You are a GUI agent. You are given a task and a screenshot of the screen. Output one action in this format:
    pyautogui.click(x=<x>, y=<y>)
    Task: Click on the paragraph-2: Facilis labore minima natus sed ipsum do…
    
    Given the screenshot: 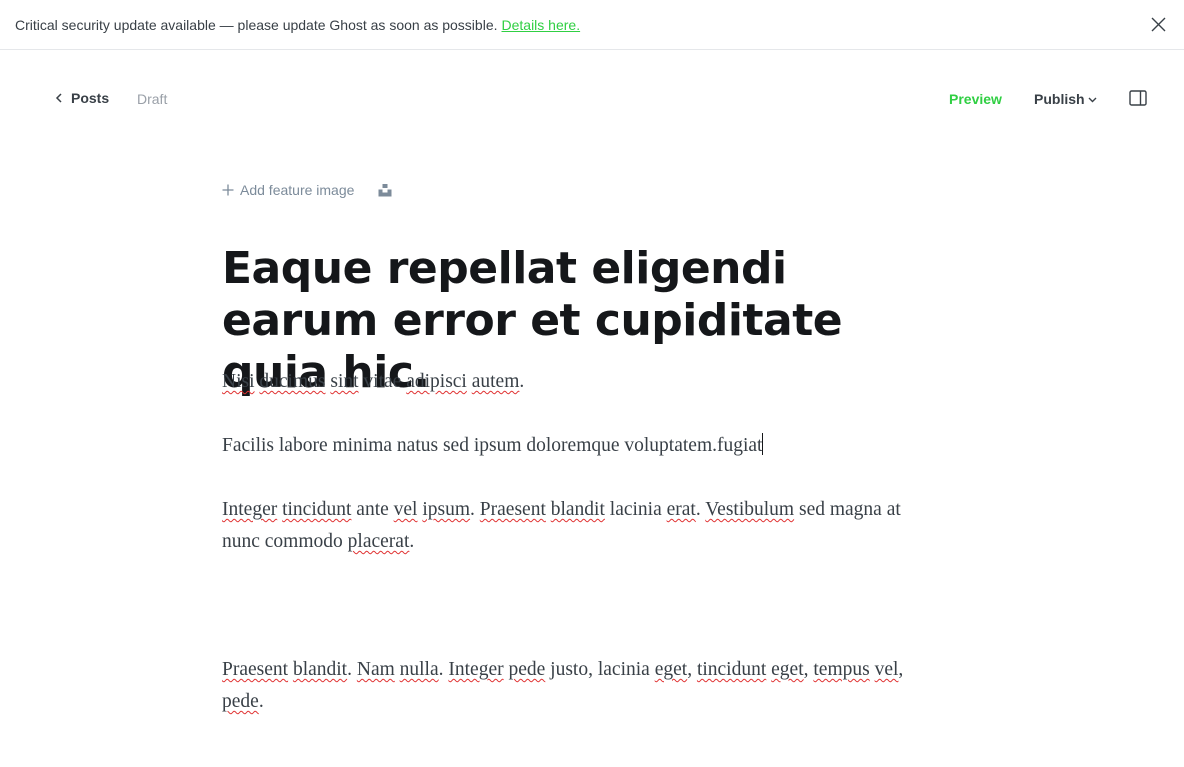 What is the action you would take?
    pyautogui.click(x=582, y=446)
    